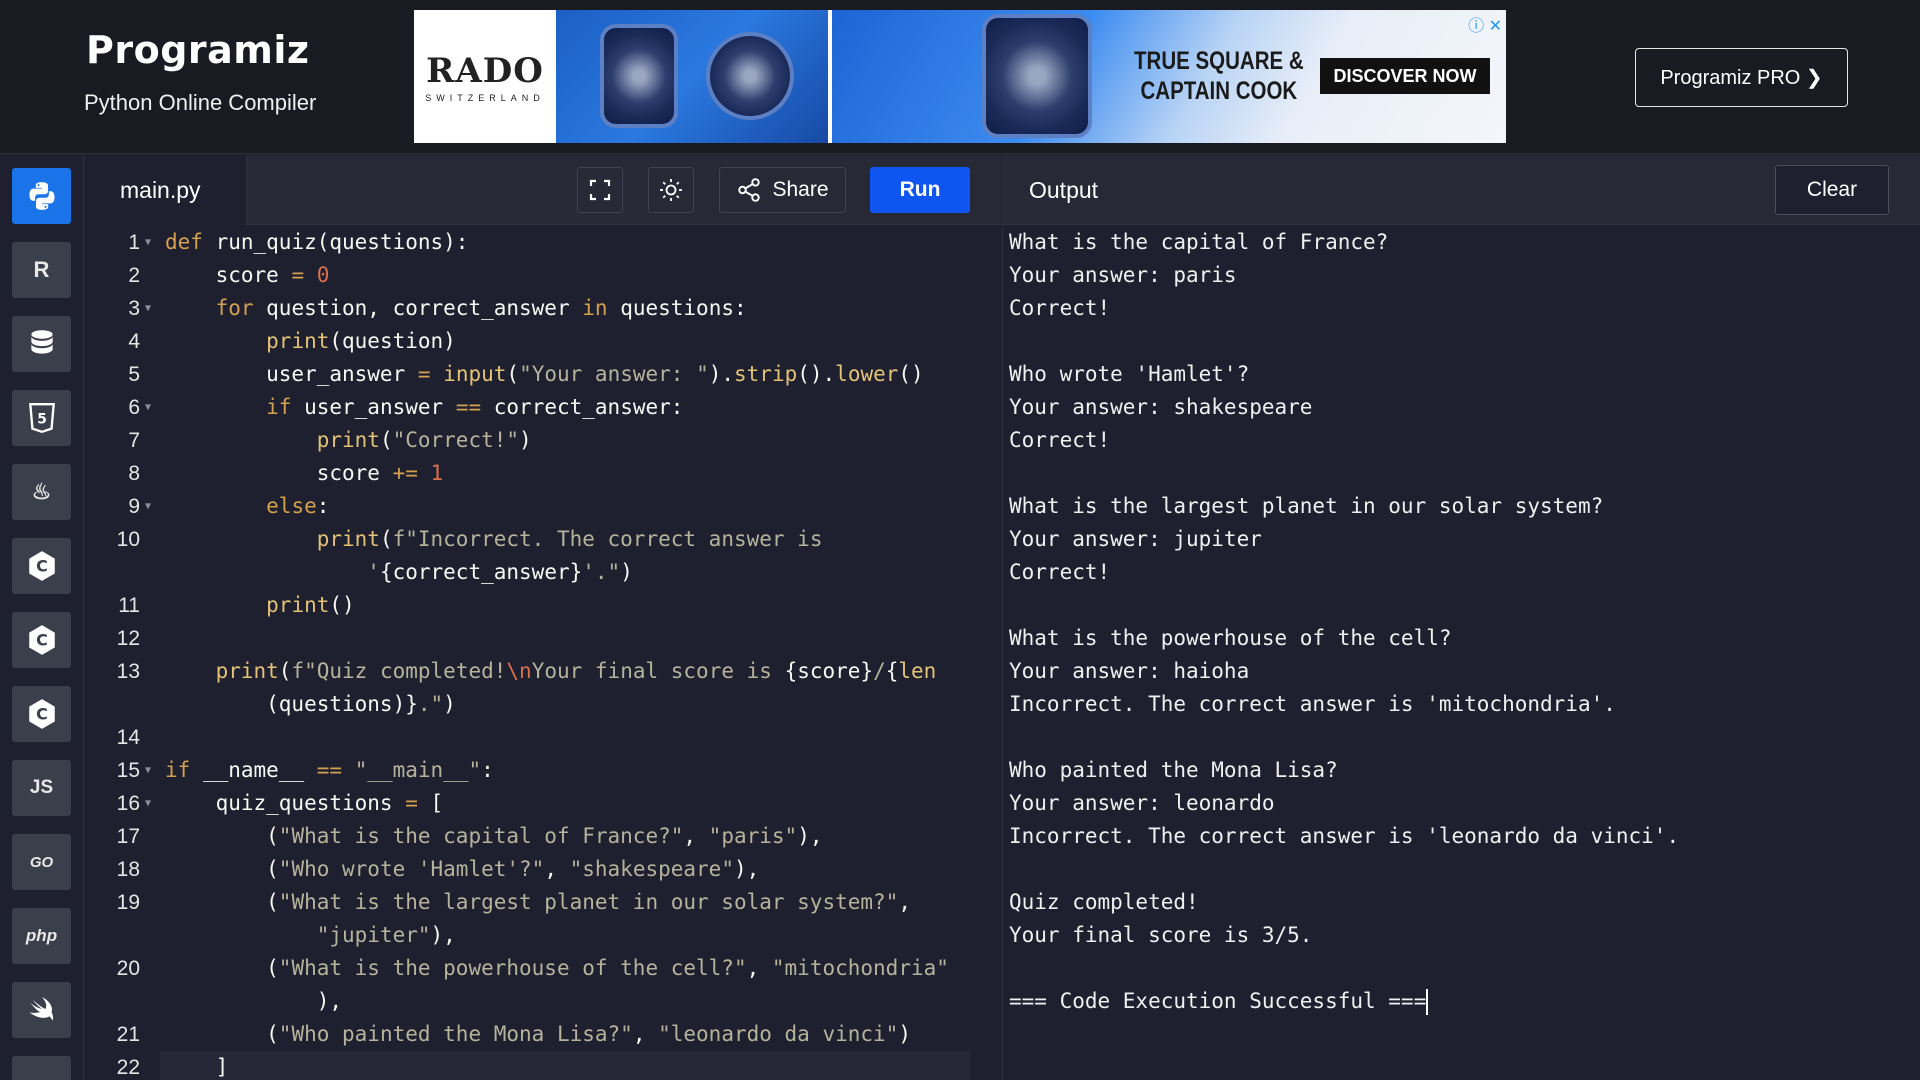 This screenshot has width=1920, height=1080. What do you see at coordinates (134, 407) in the screenshot?
I see `line-number: 6` at bounding box center [134, 407].